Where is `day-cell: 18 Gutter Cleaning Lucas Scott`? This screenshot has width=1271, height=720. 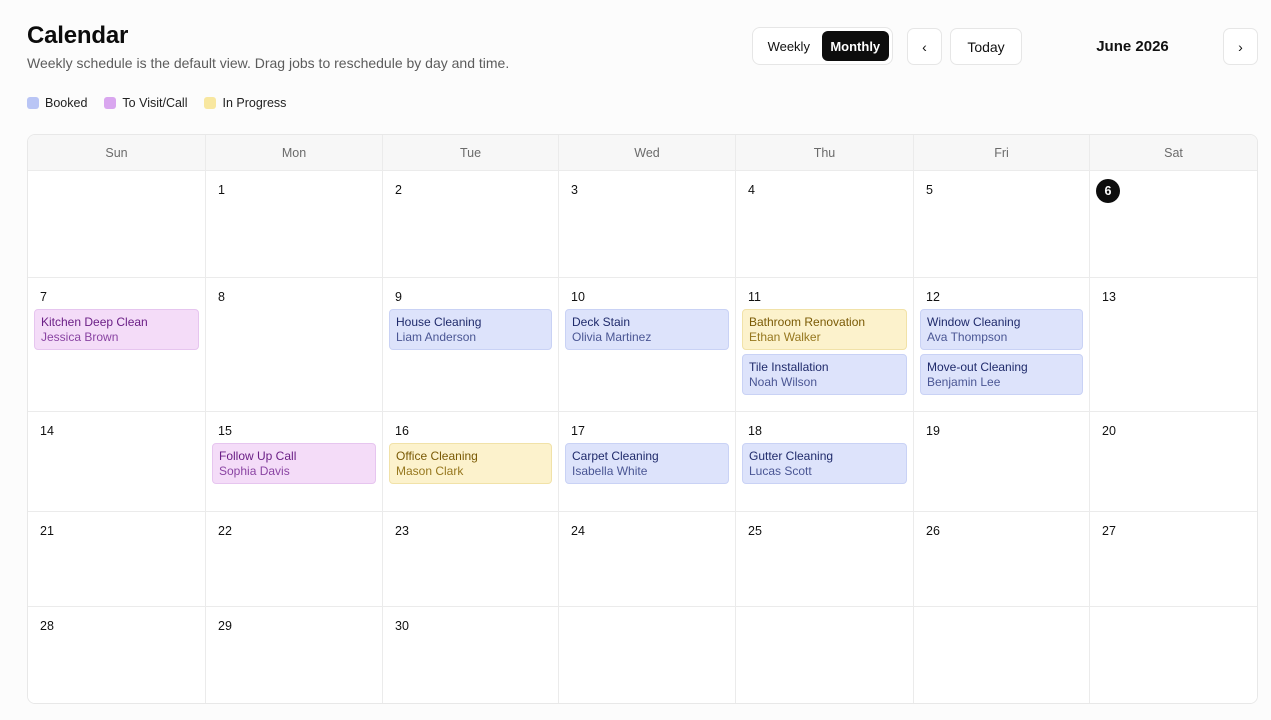 day-cell: 18 Gutter Cleaning Lucas Scott is located at coordinates (825, 462).